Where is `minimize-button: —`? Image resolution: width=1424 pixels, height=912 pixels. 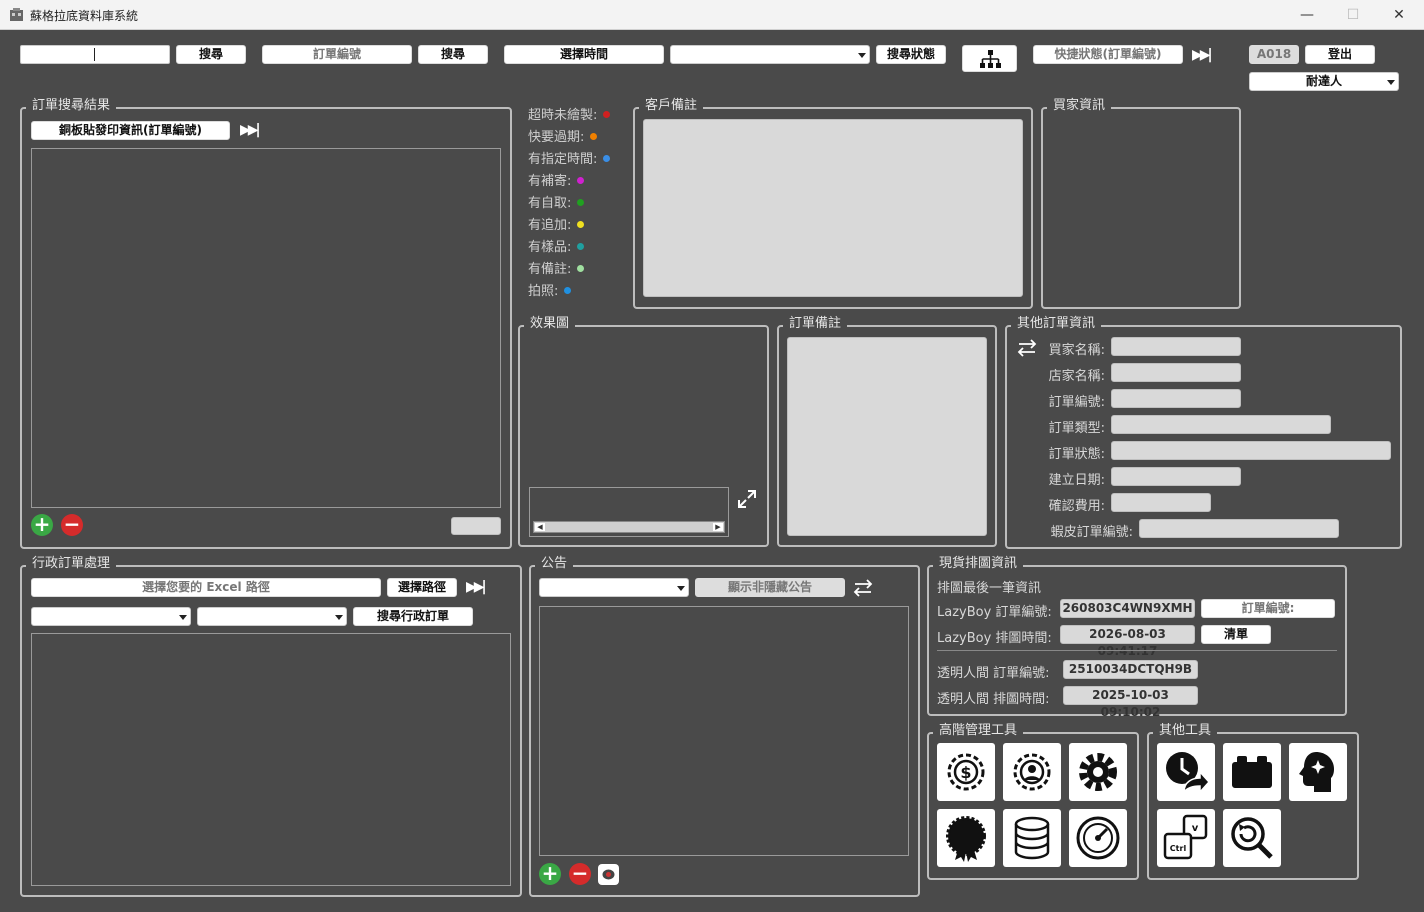
minimize-button: — is located at coordinates (1307, 15).